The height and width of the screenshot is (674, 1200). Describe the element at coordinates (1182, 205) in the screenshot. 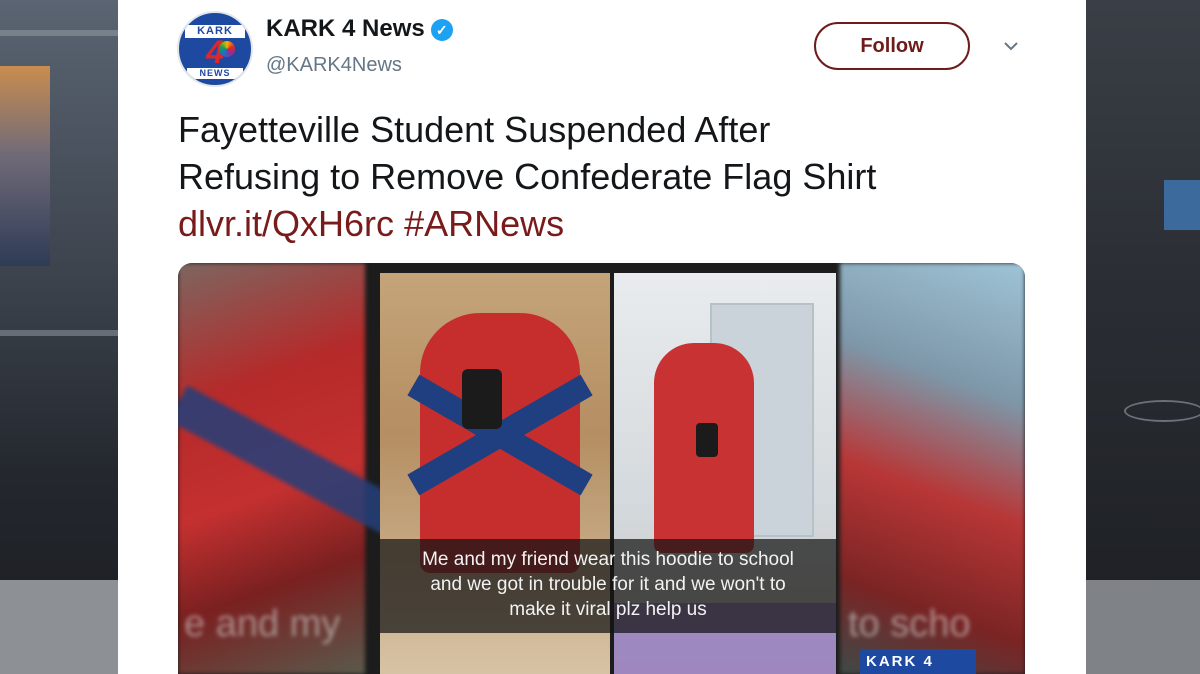

I see `background-screen` at that location.